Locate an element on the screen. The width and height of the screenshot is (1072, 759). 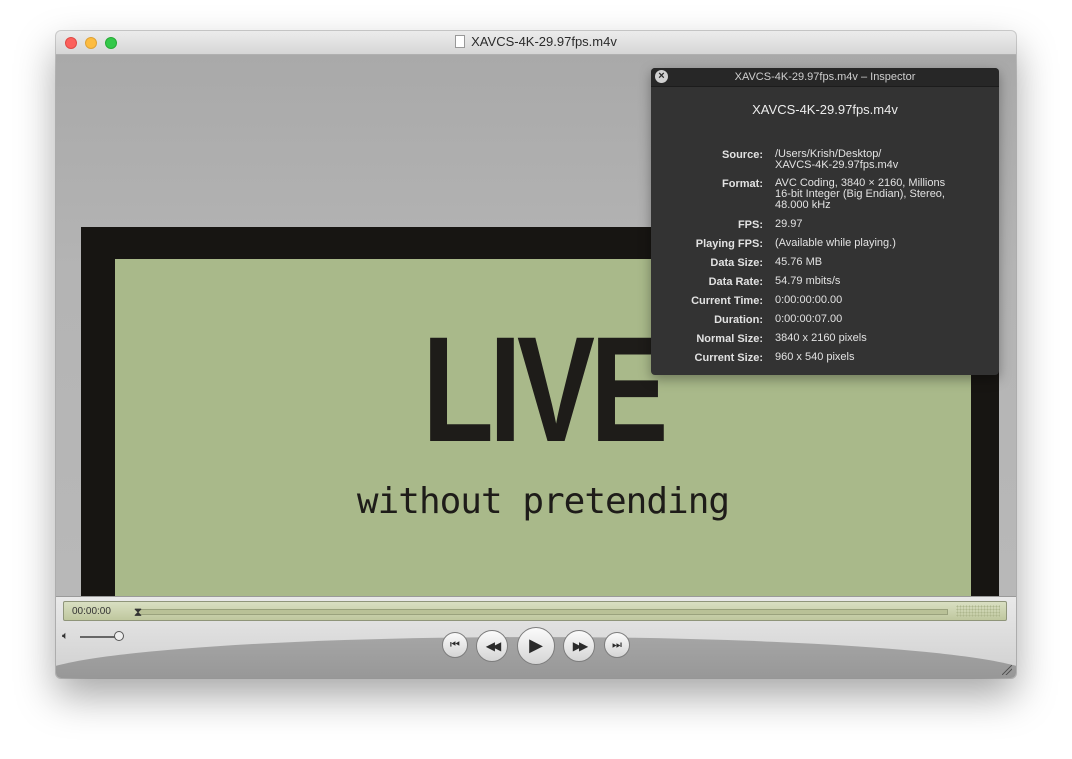
resize-grip is located at coordinates (1007, 670).